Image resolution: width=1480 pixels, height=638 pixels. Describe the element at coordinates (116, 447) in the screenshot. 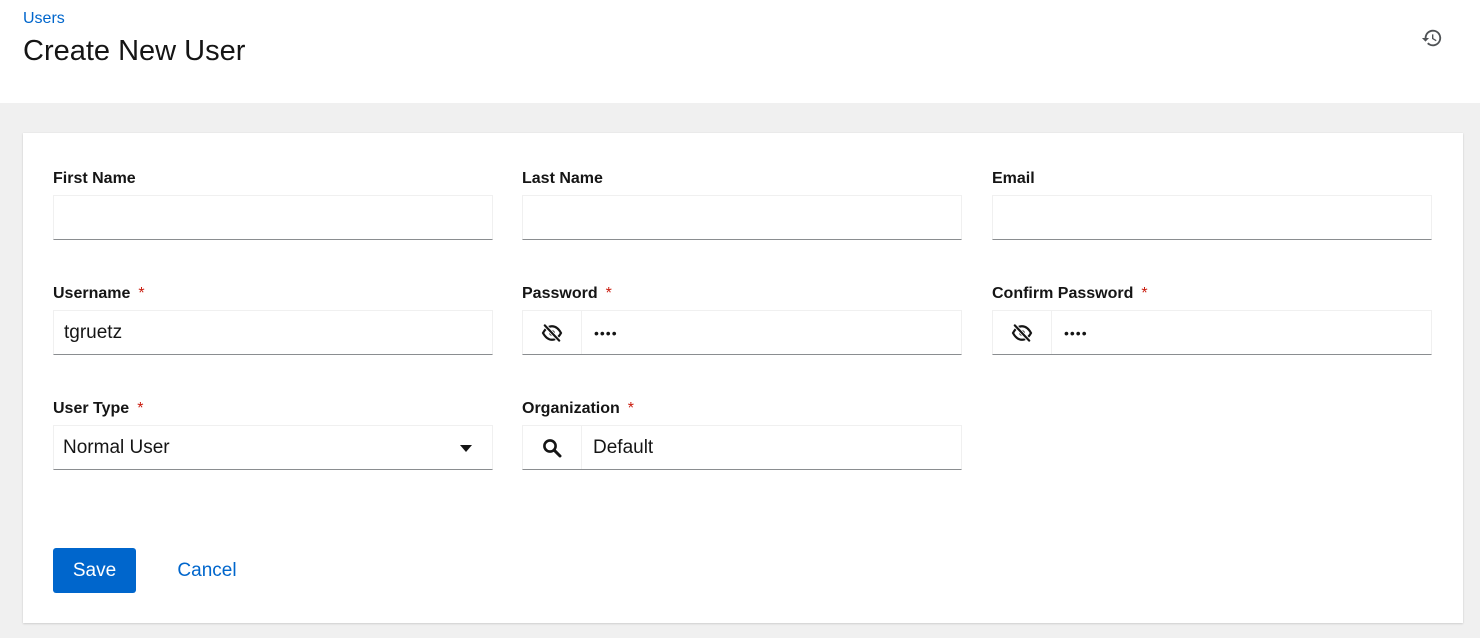

I see `user-type-selected-value: Normal User` at that location.